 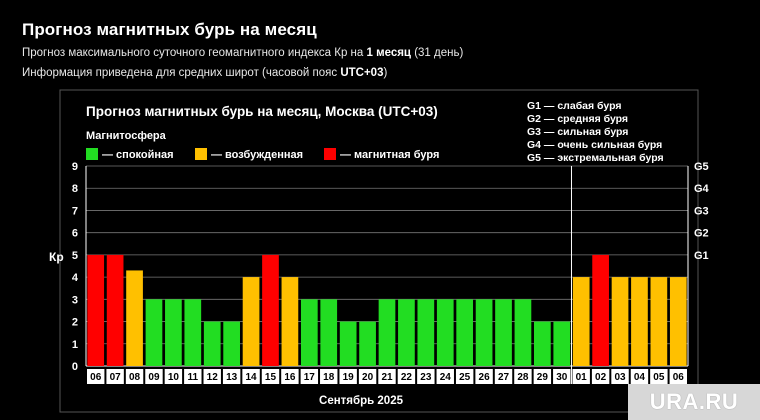 What do you see at coordinates (116, 377) in the screenshot?
I see `x-tick-label: 07` at bounding box center [116, 377].